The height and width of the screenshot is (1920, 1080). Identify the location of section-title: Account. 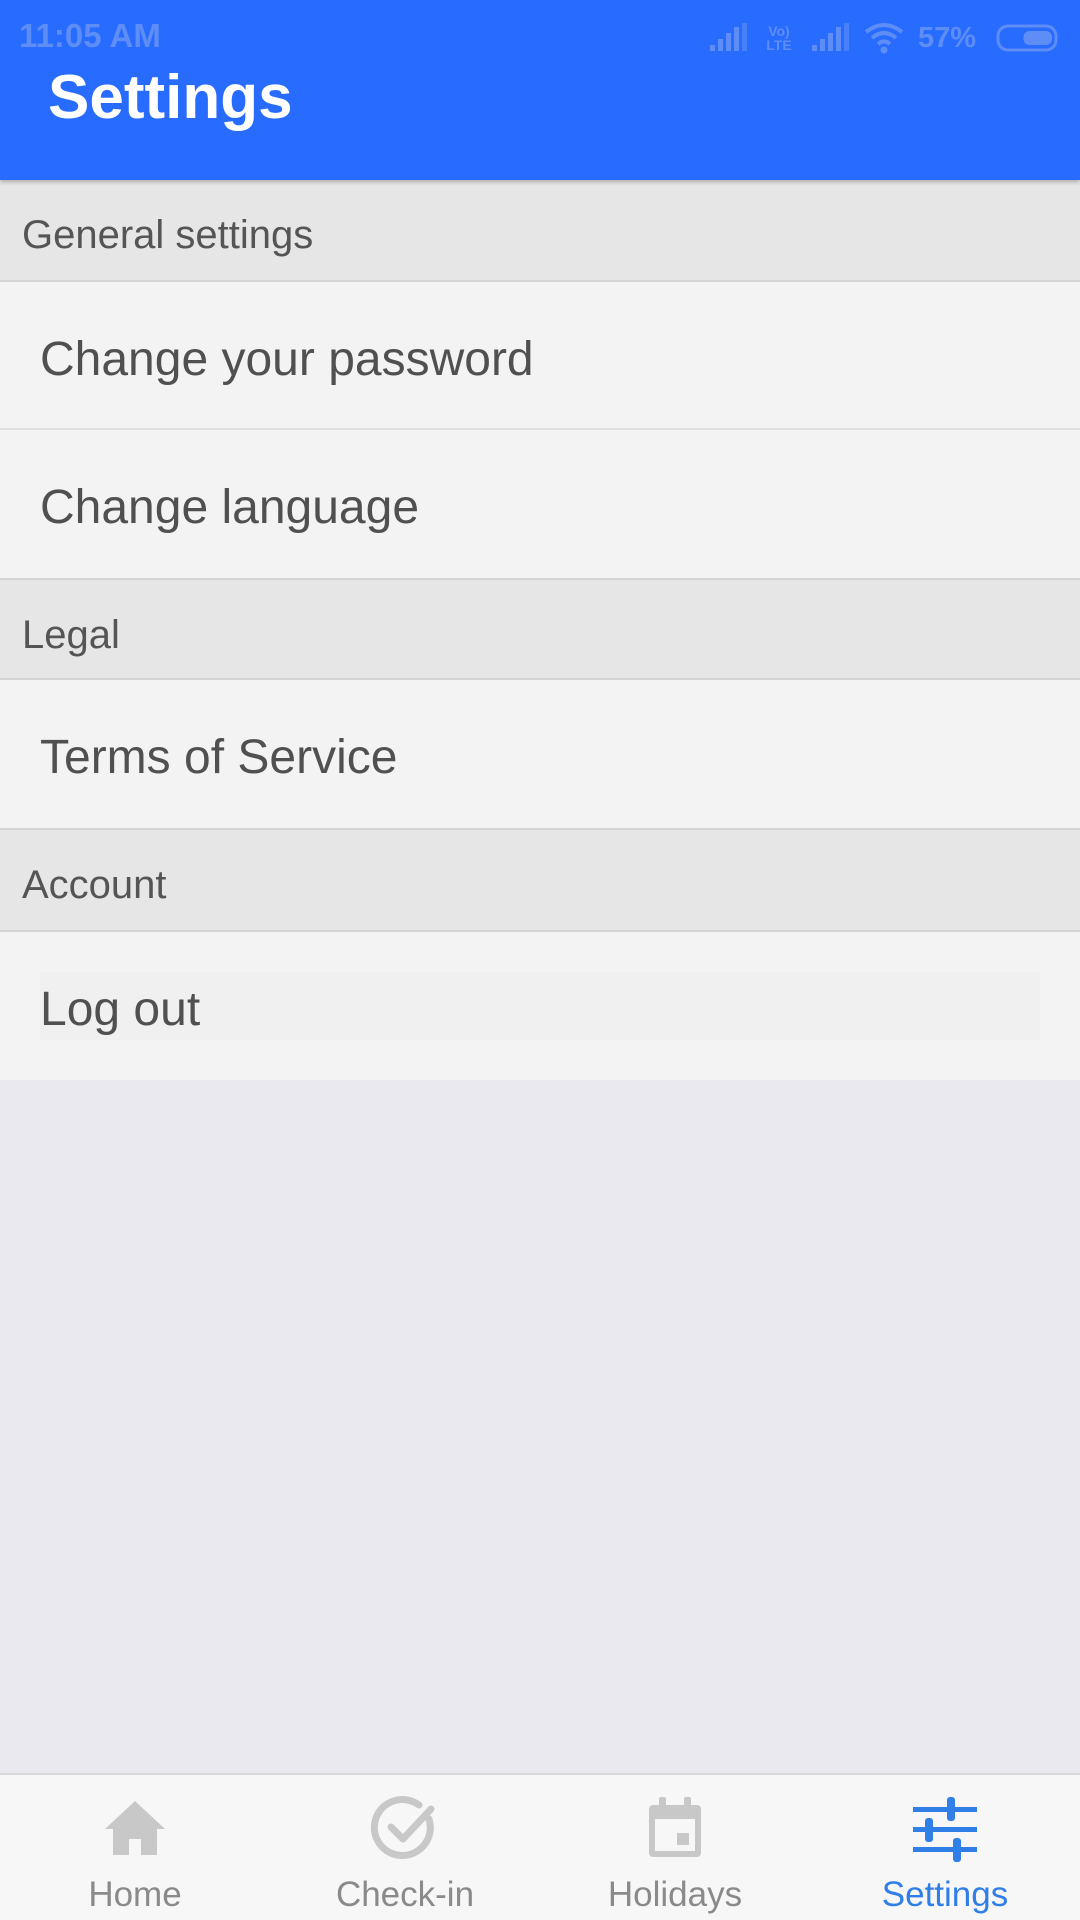
(94, 885).